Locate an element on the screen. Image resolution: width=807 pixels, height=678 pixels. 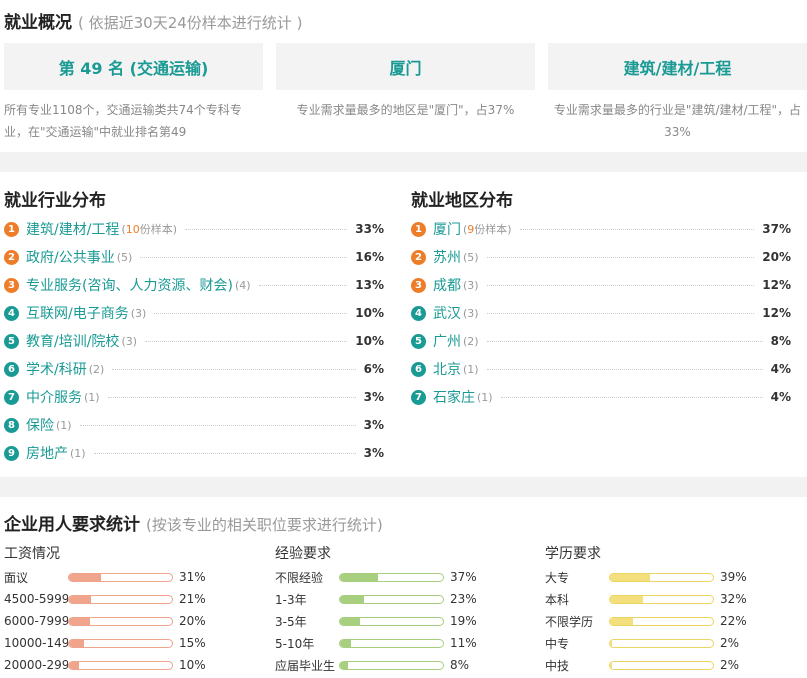
overview-subtitle: ( 依据近30天24份样本进行统计 ) is located at coordinates (190, 23).